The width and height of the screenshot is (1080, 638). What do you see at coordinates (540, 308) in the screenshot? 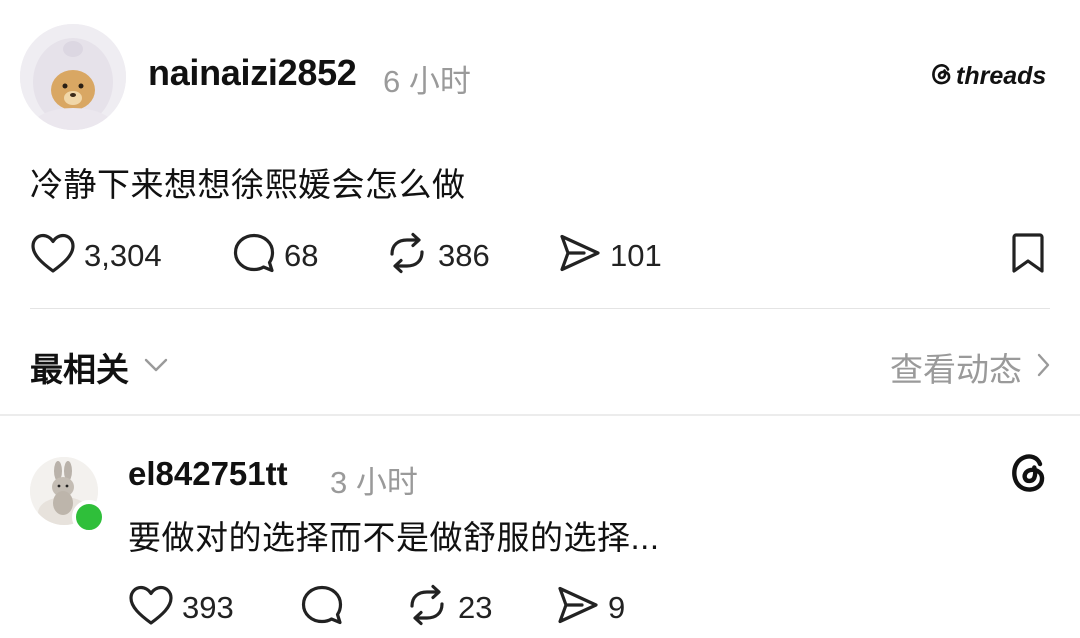
I see `divider` at bounding box center [540, 308].